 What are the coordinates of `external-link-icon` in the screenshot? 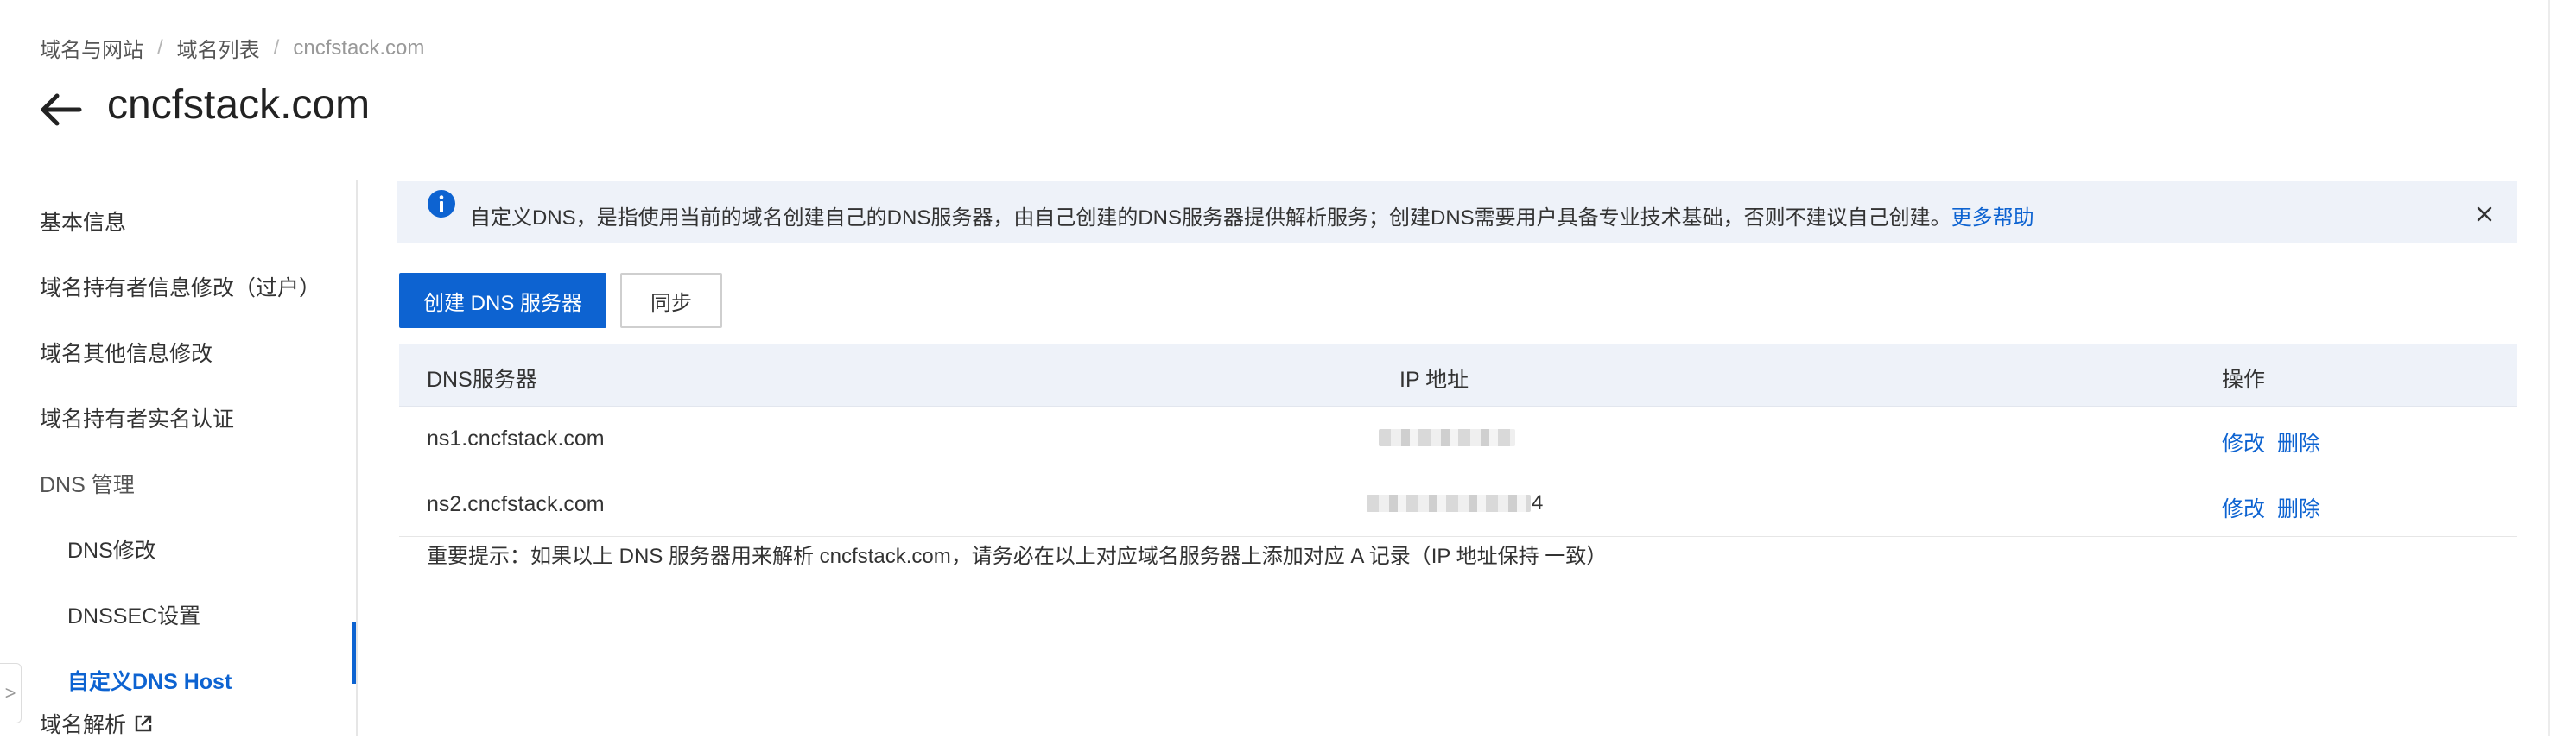 It's located at (143, 723).